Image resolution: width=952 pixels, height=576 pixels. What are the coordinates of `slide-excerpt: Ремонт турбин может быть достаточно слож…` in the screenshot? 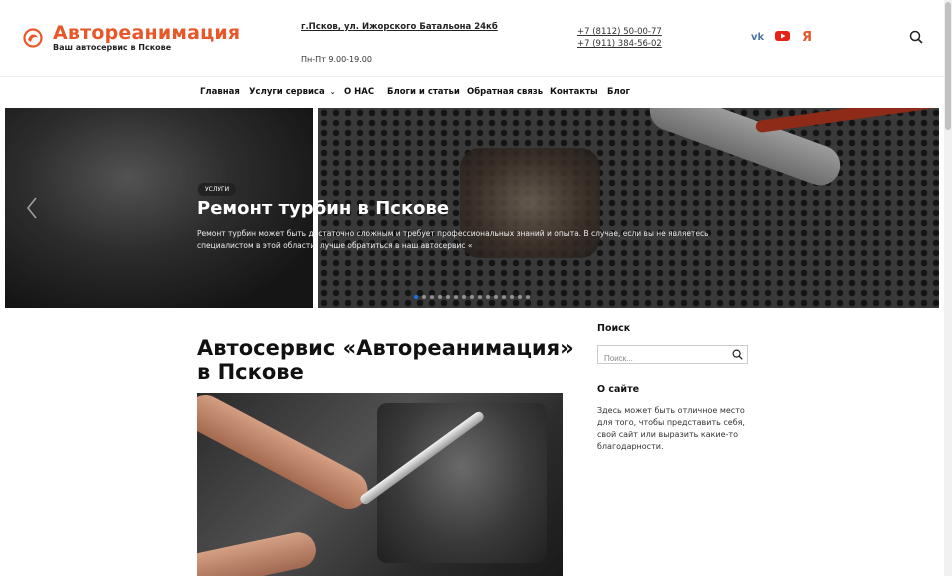 It's located at (453, 239).